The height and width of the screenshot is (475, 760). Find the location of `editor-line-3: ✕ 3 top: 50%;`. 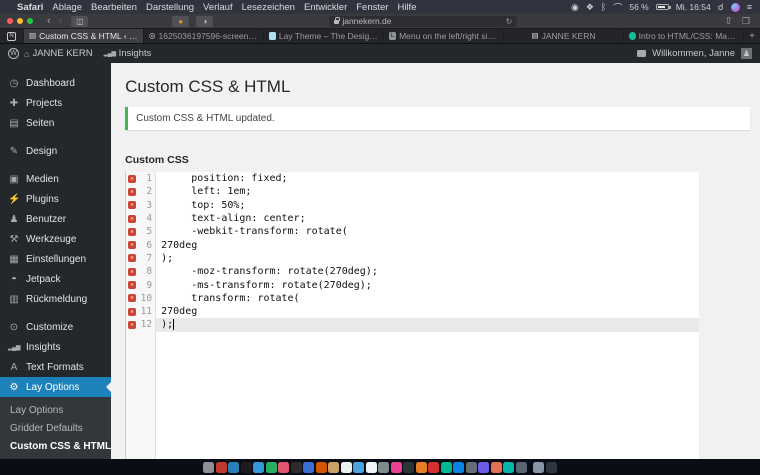

editor-line-3: ✕ 3 top: 50%; is located at coordinates (412, 205).